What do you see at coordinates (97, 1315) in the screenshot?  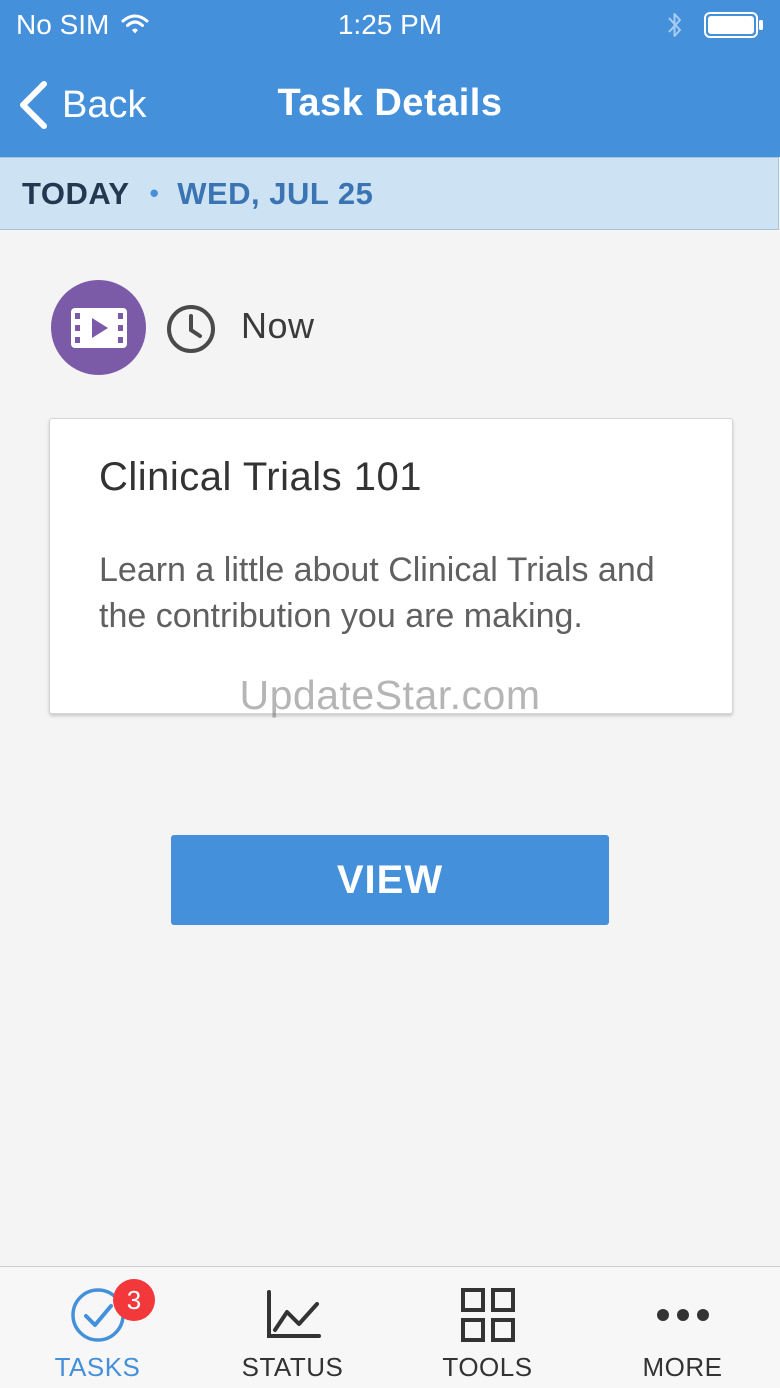 I see `tab-tasks-icon-wrap` at bounding box center [97, 1315].